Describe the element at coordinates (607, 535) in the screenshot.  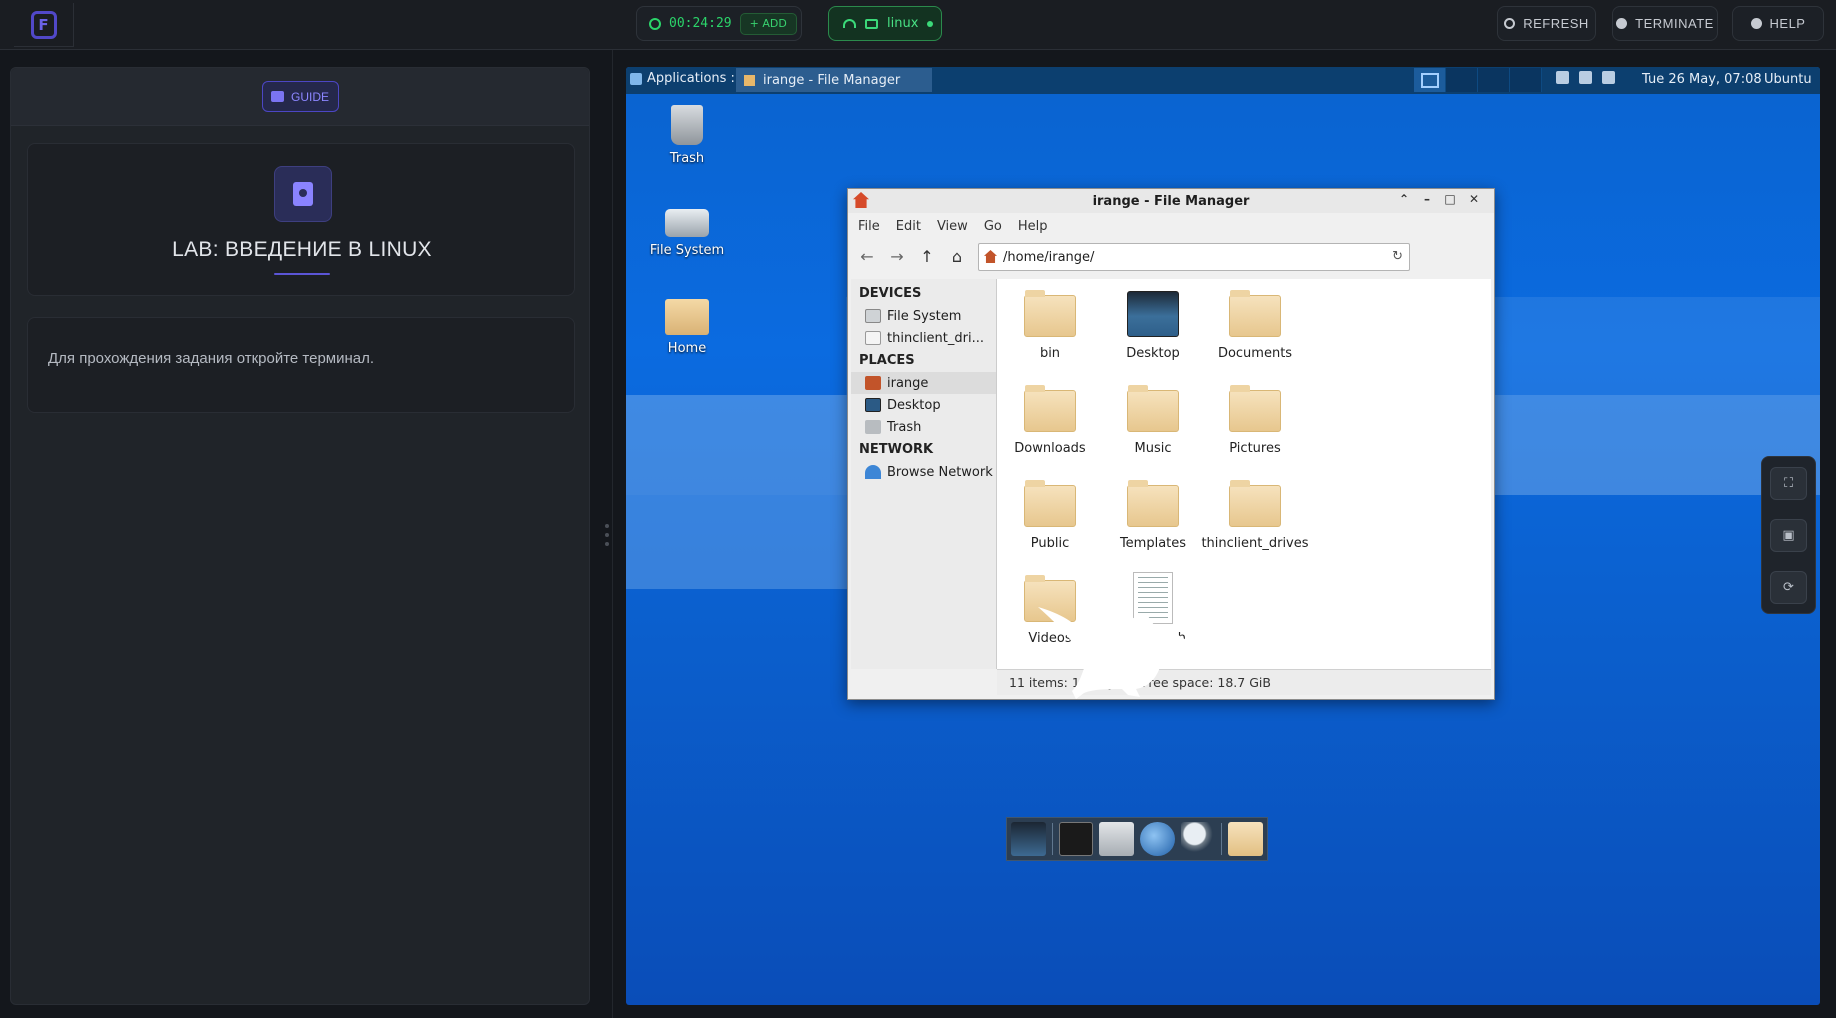
I see `resize-handle` at that location.